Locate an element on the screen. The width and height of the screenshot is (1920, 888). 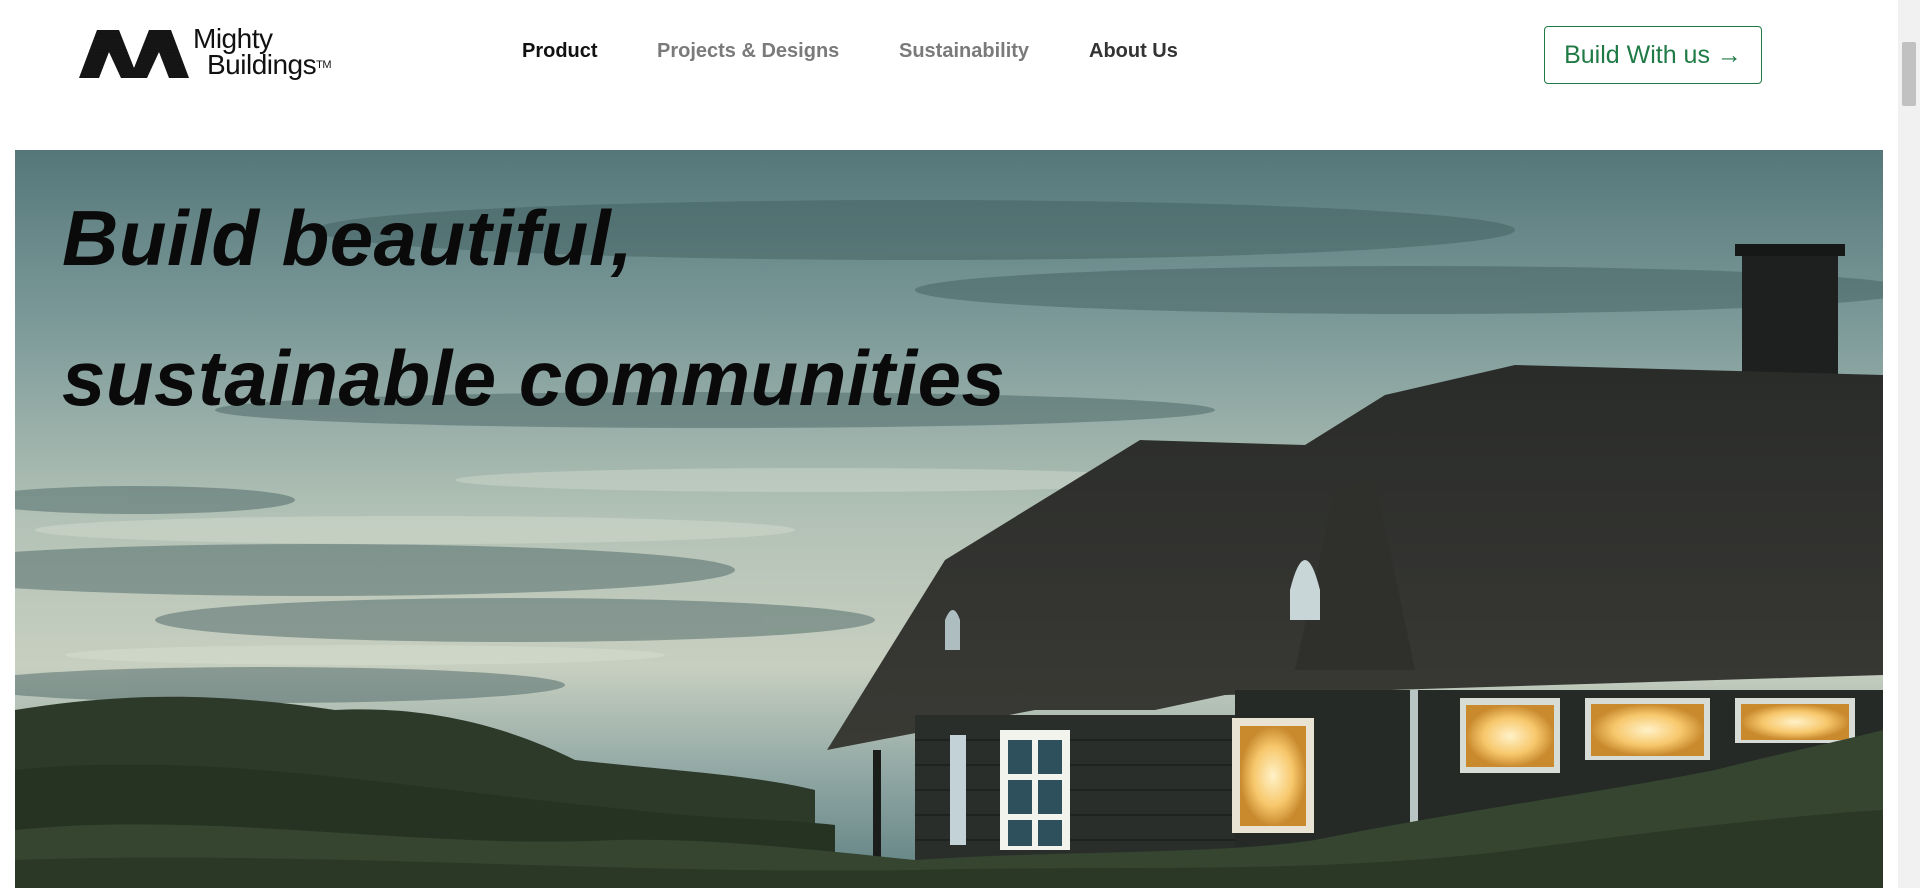
brand-wordmark: Mighty BuildingsTM is located at coordinates (262, 52).